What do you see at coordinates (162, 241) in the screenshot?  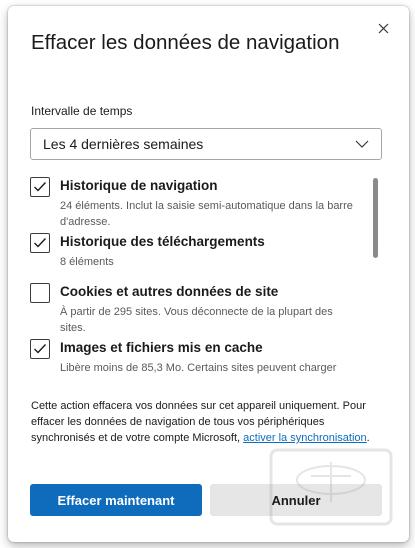 I see `item-title: Historique des téléchargements` at bounding box center [162, 241].